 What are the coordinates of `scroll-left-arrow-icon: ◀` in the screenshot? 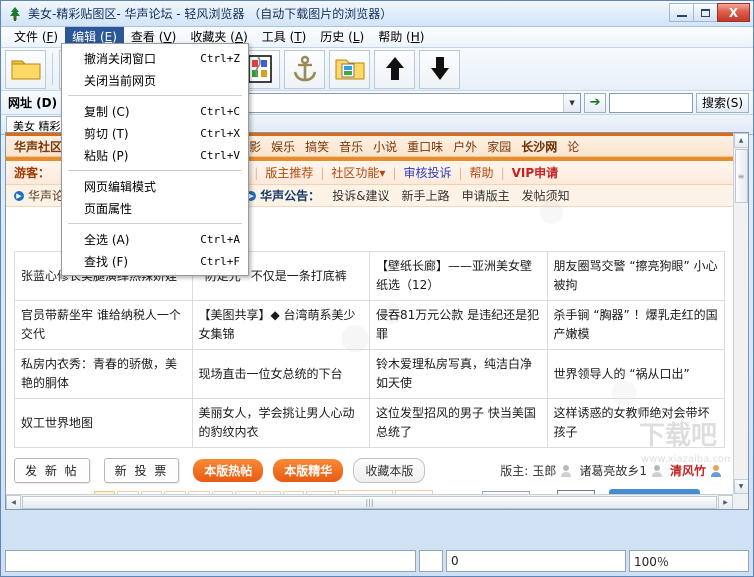 It's located at (13, 501).